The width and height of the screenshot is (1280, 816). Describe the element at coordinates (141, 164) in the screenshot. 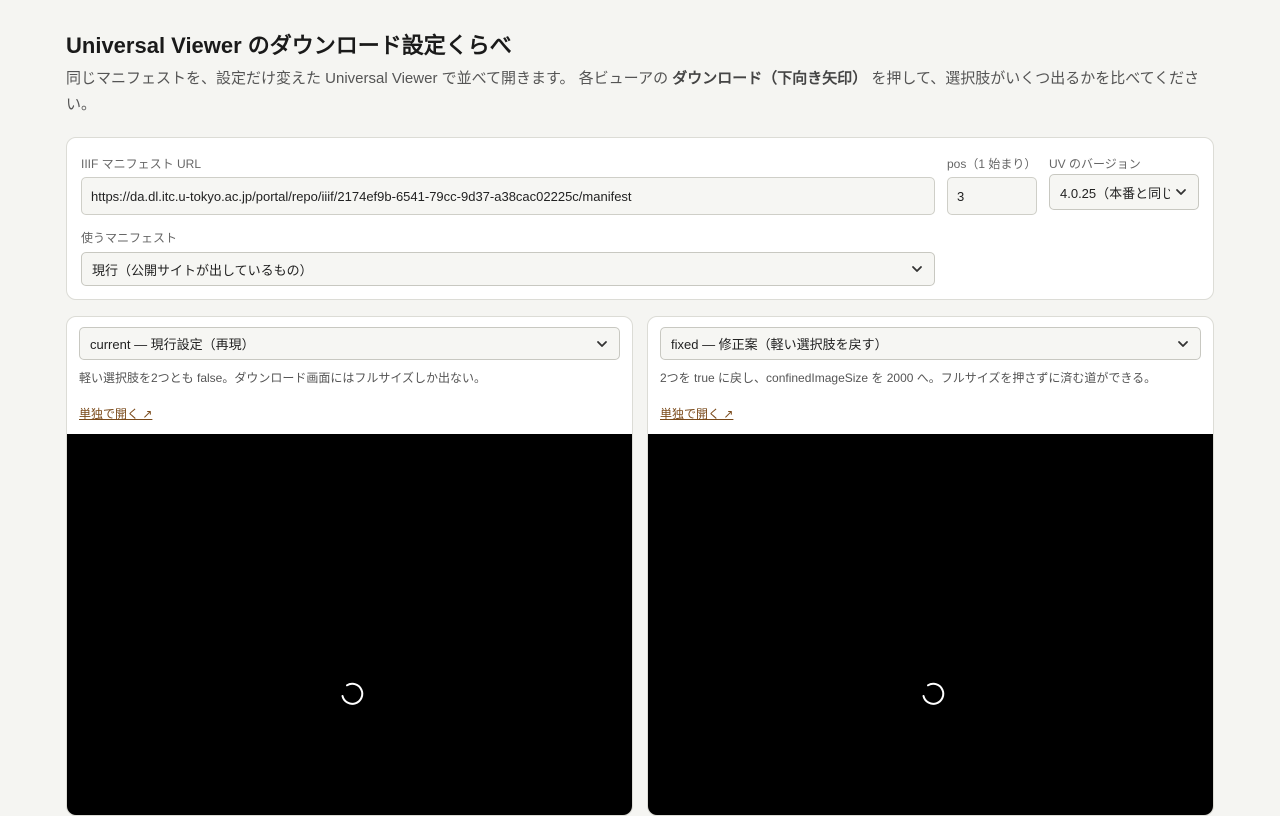

I see `manifest-url-label: IIIF マニフェスト URL` at that location.